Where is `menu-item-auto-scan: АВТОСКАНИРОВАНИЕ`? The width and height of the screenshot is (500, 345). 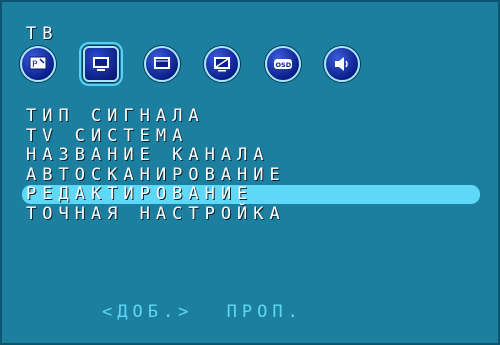
menu-item-auto-scan: АВТОСКАНИРОВАНИЕ is located at coordinates (156, 175).